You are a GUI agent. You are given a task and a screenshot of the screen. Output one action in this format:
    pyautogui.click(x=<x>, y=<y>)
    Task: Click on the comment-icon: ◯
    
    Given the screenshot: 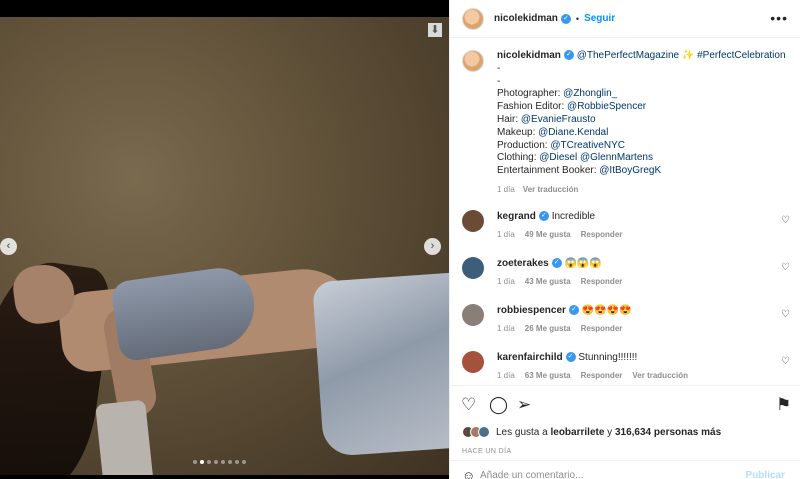 What is the action you would take?
    pyautogui.click(x=498, y=405)
    